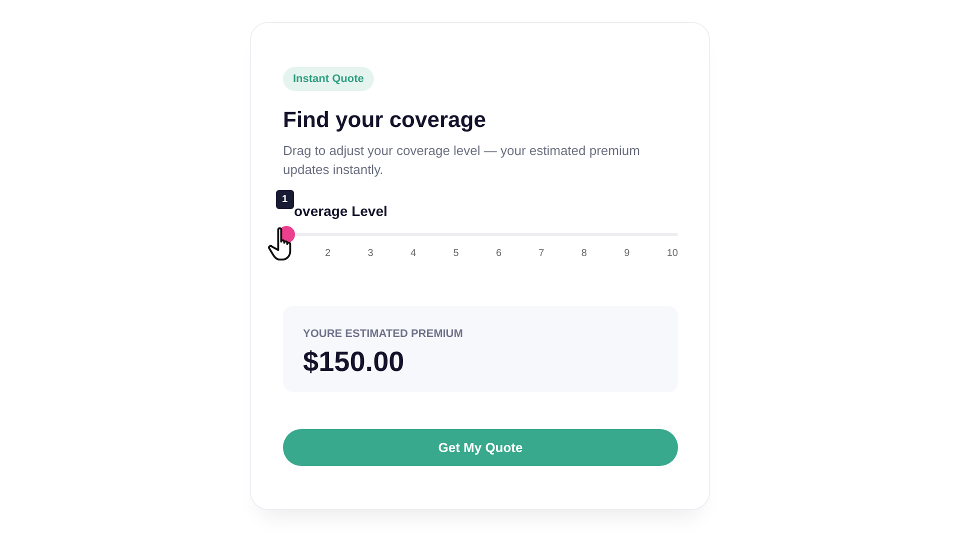  I want to click on tick-label: 5, so click(456, 253).